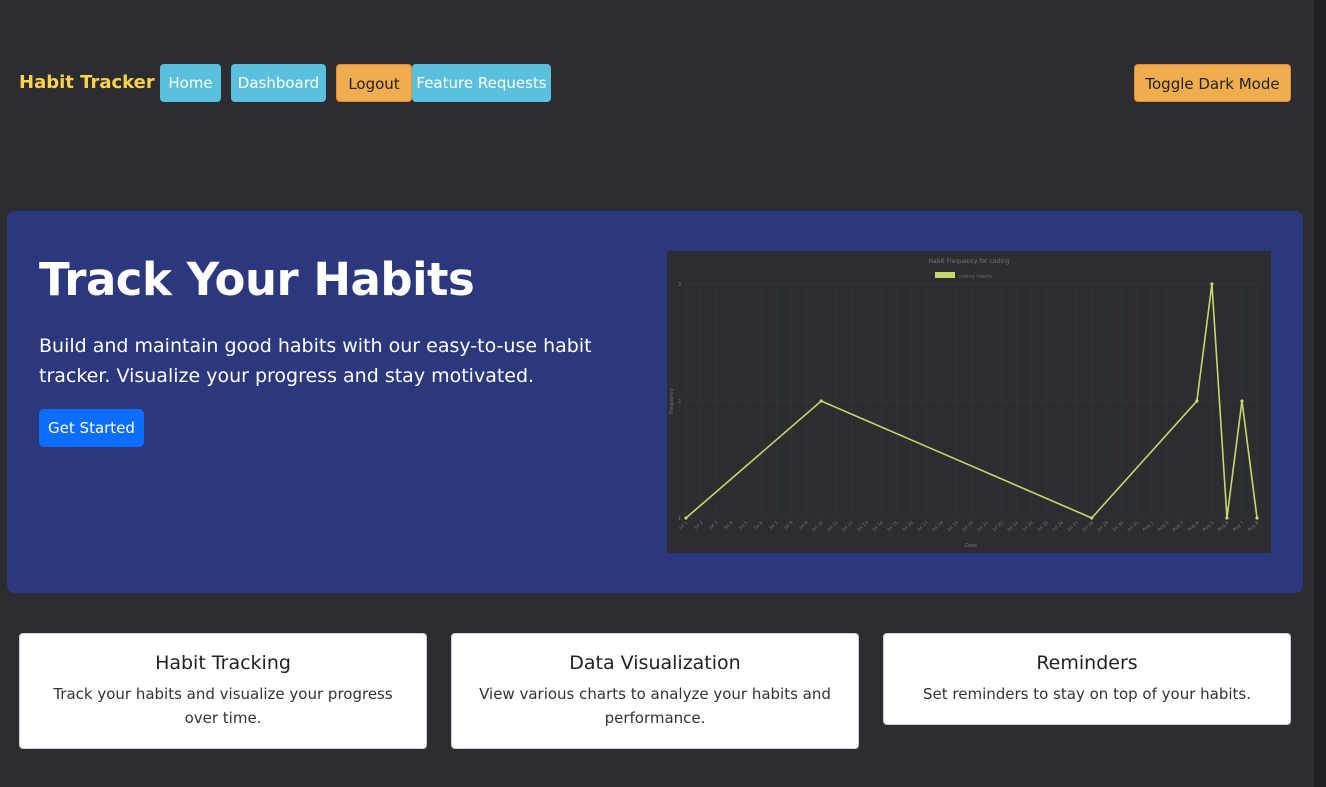 The image size is (1326, 787). I want to click on x-tick-label: Jul 12, so click(847, 526).